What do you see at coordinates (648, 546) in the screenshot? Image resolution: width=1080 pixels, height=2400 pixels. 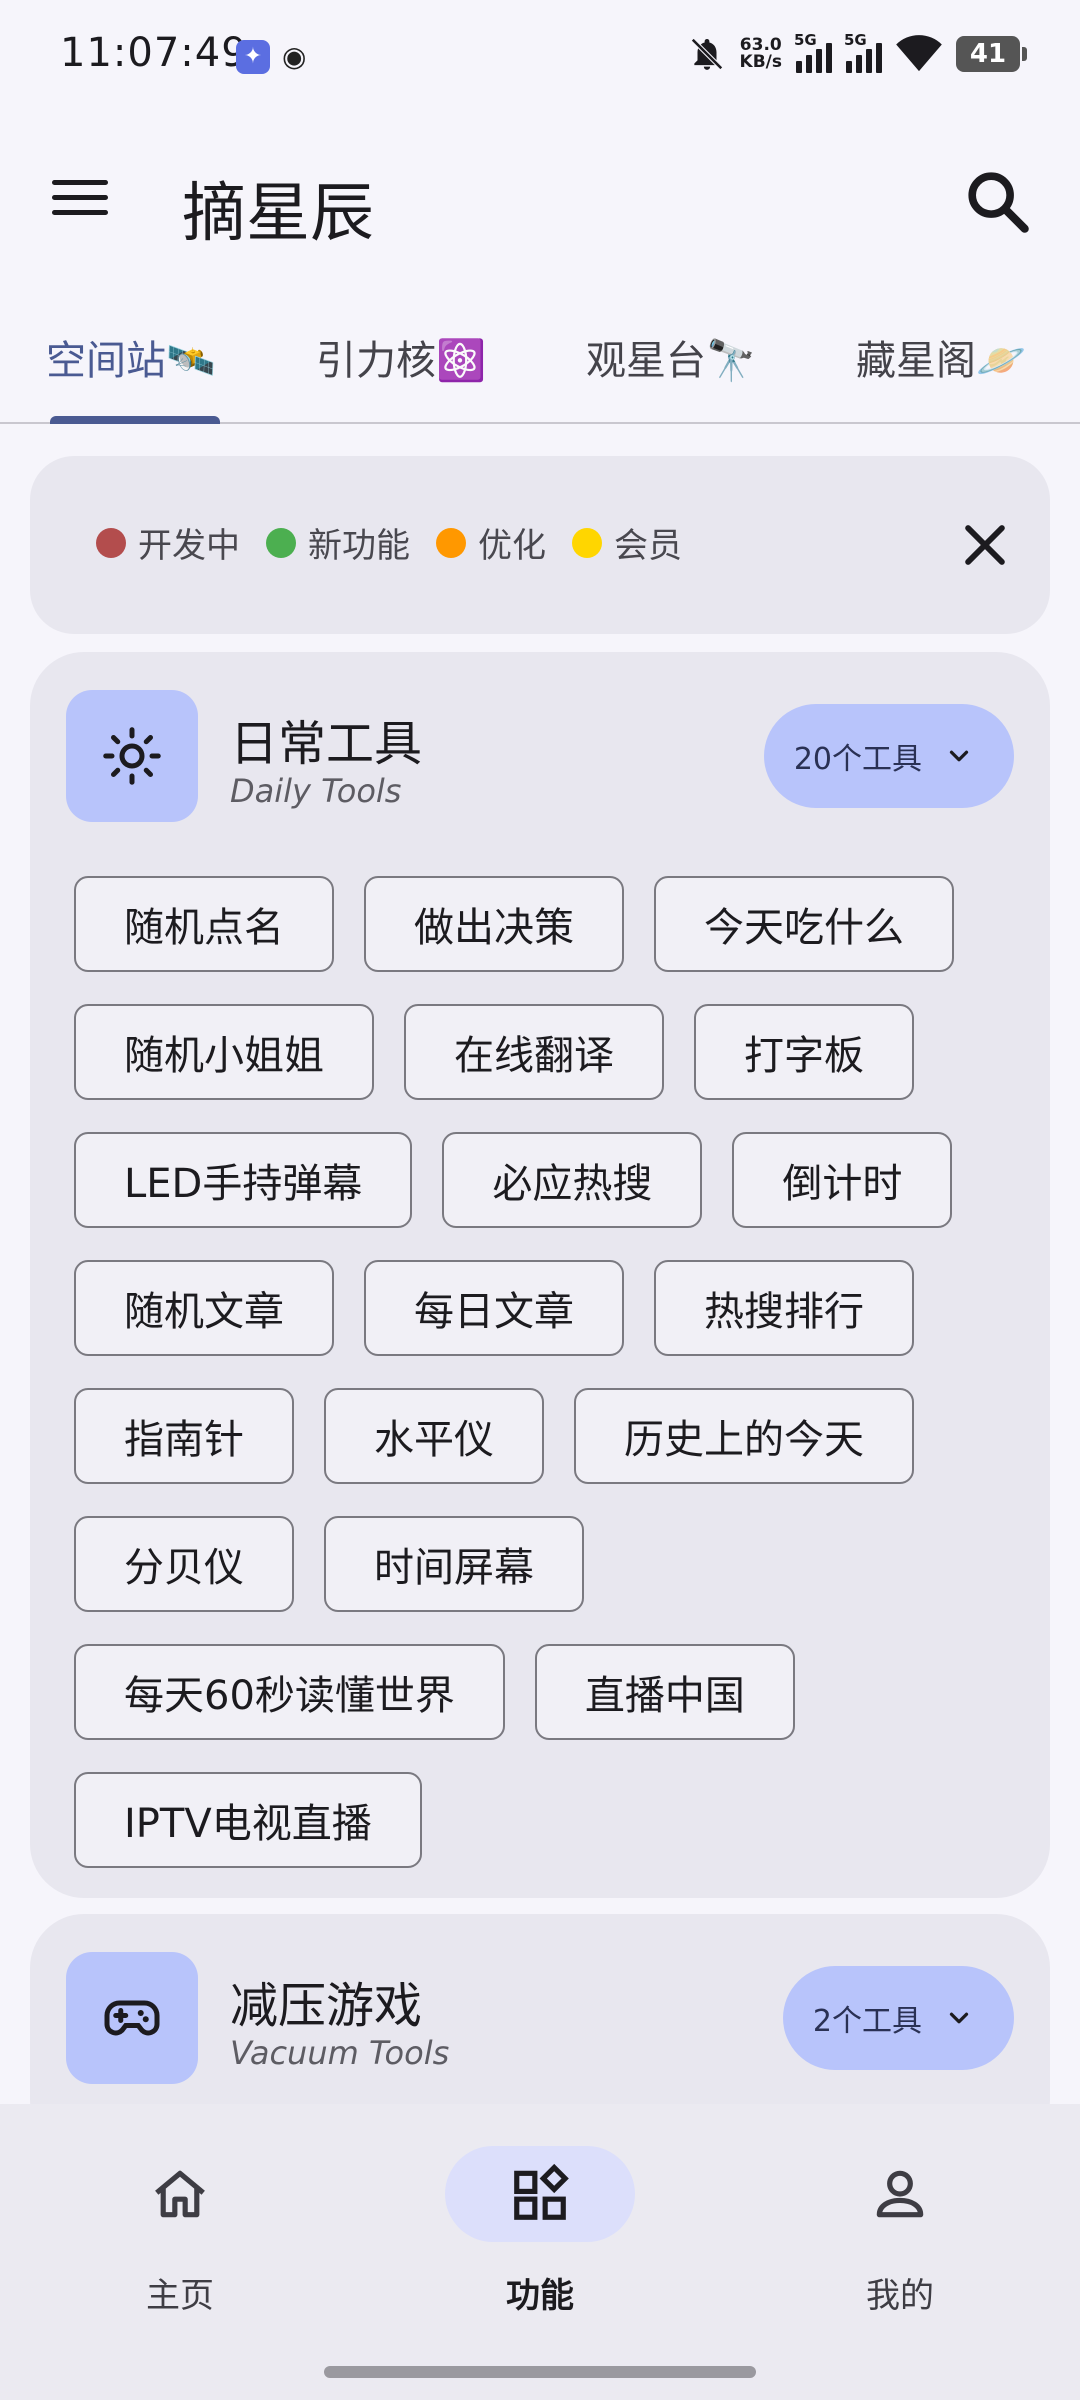 I see `legend-label: 会员` at bounding box center [648, 546].